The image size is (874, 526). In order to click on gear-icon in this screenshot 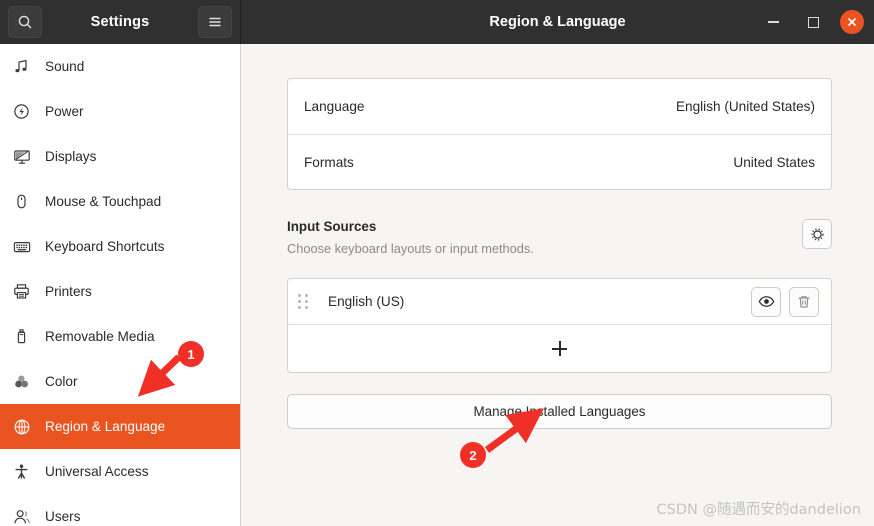, I will do `click(817, 234)`.